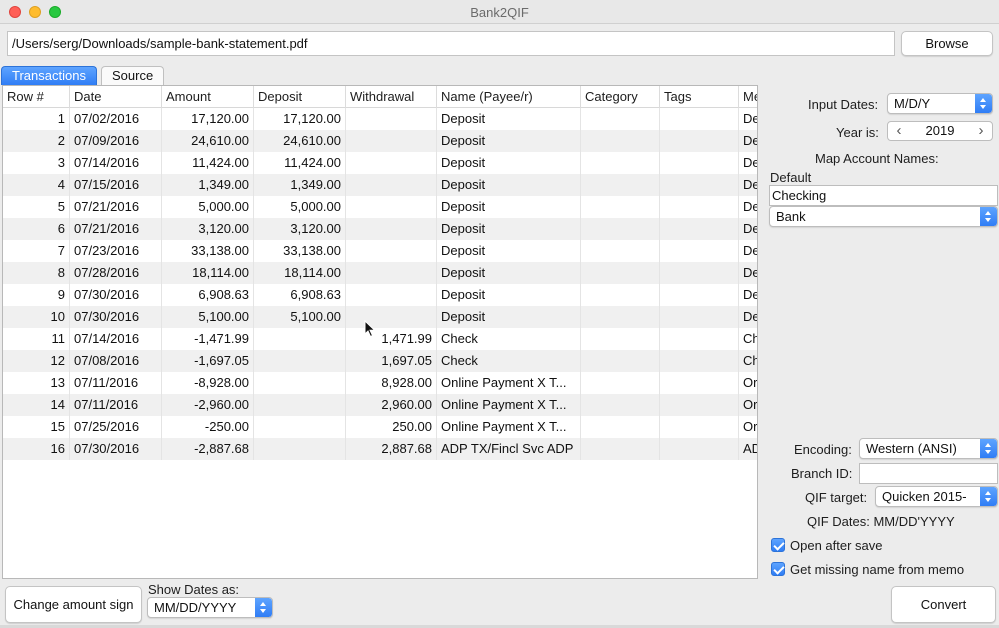 The width and height of the screenshot is (999, 628). What do you see at coordinates (116, 119) in the screenshot?
I see `cell-date: 07/02/2016` at bounding box center [116, 119].